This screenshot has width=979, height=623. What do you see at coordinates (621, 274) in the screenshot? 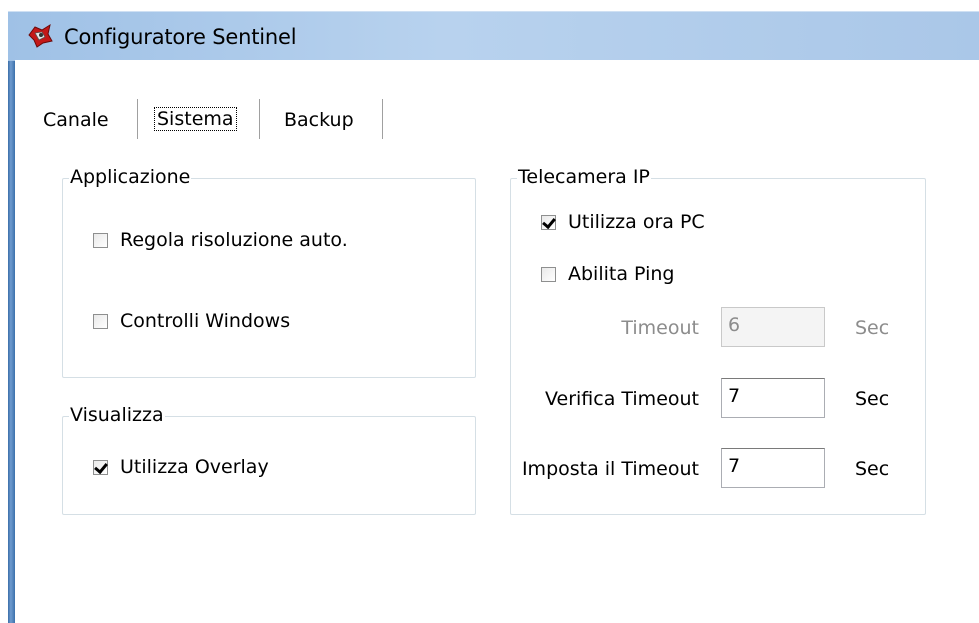
I see `checkbox-label: Abilita Ping` at bounding box center [621, 274].